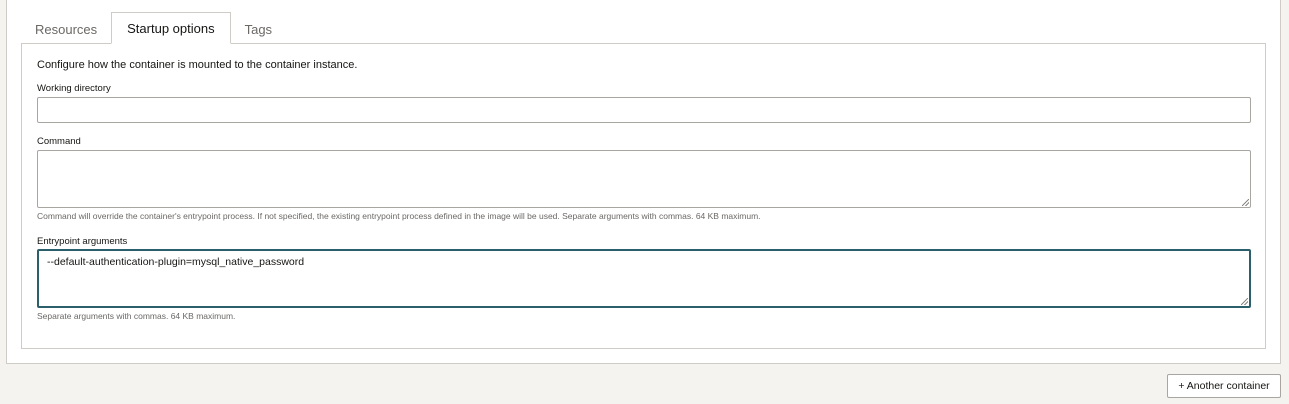 The image size is (1289, 404). I want to click on entrypoint-resize-handle, so click(1244, 301).